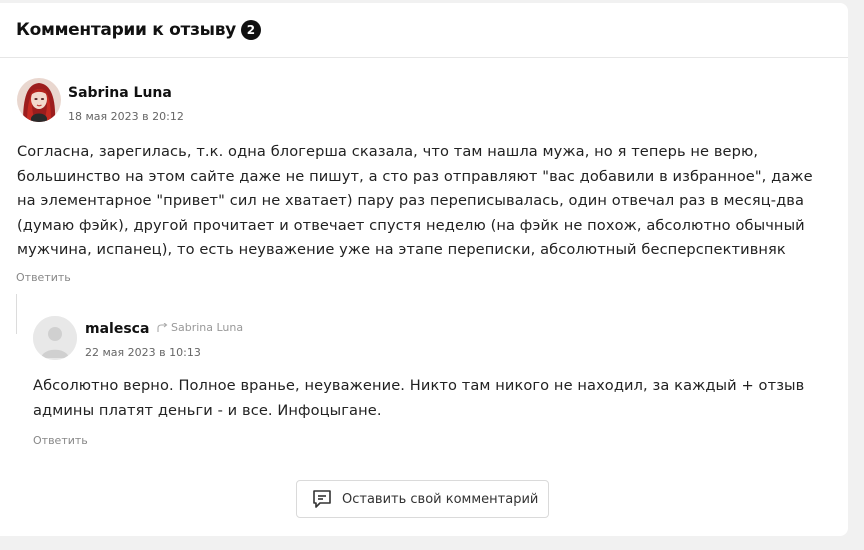 The image size is (864, 550). What do you see at coordinates (322, 499) in the screenshot?
I see `comment-icon` at bounding box center [322, 499].